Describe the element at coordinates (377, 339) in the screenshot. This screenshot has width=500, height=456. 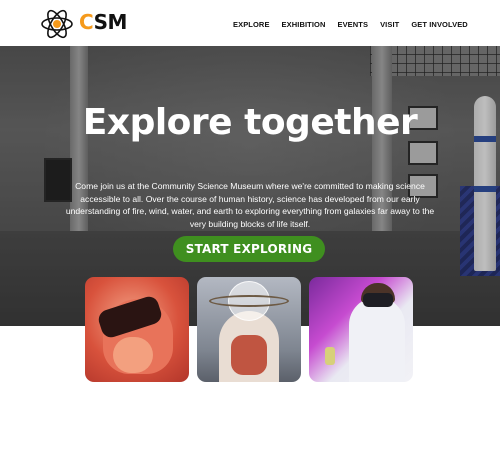
I see `lab-person` at that location.